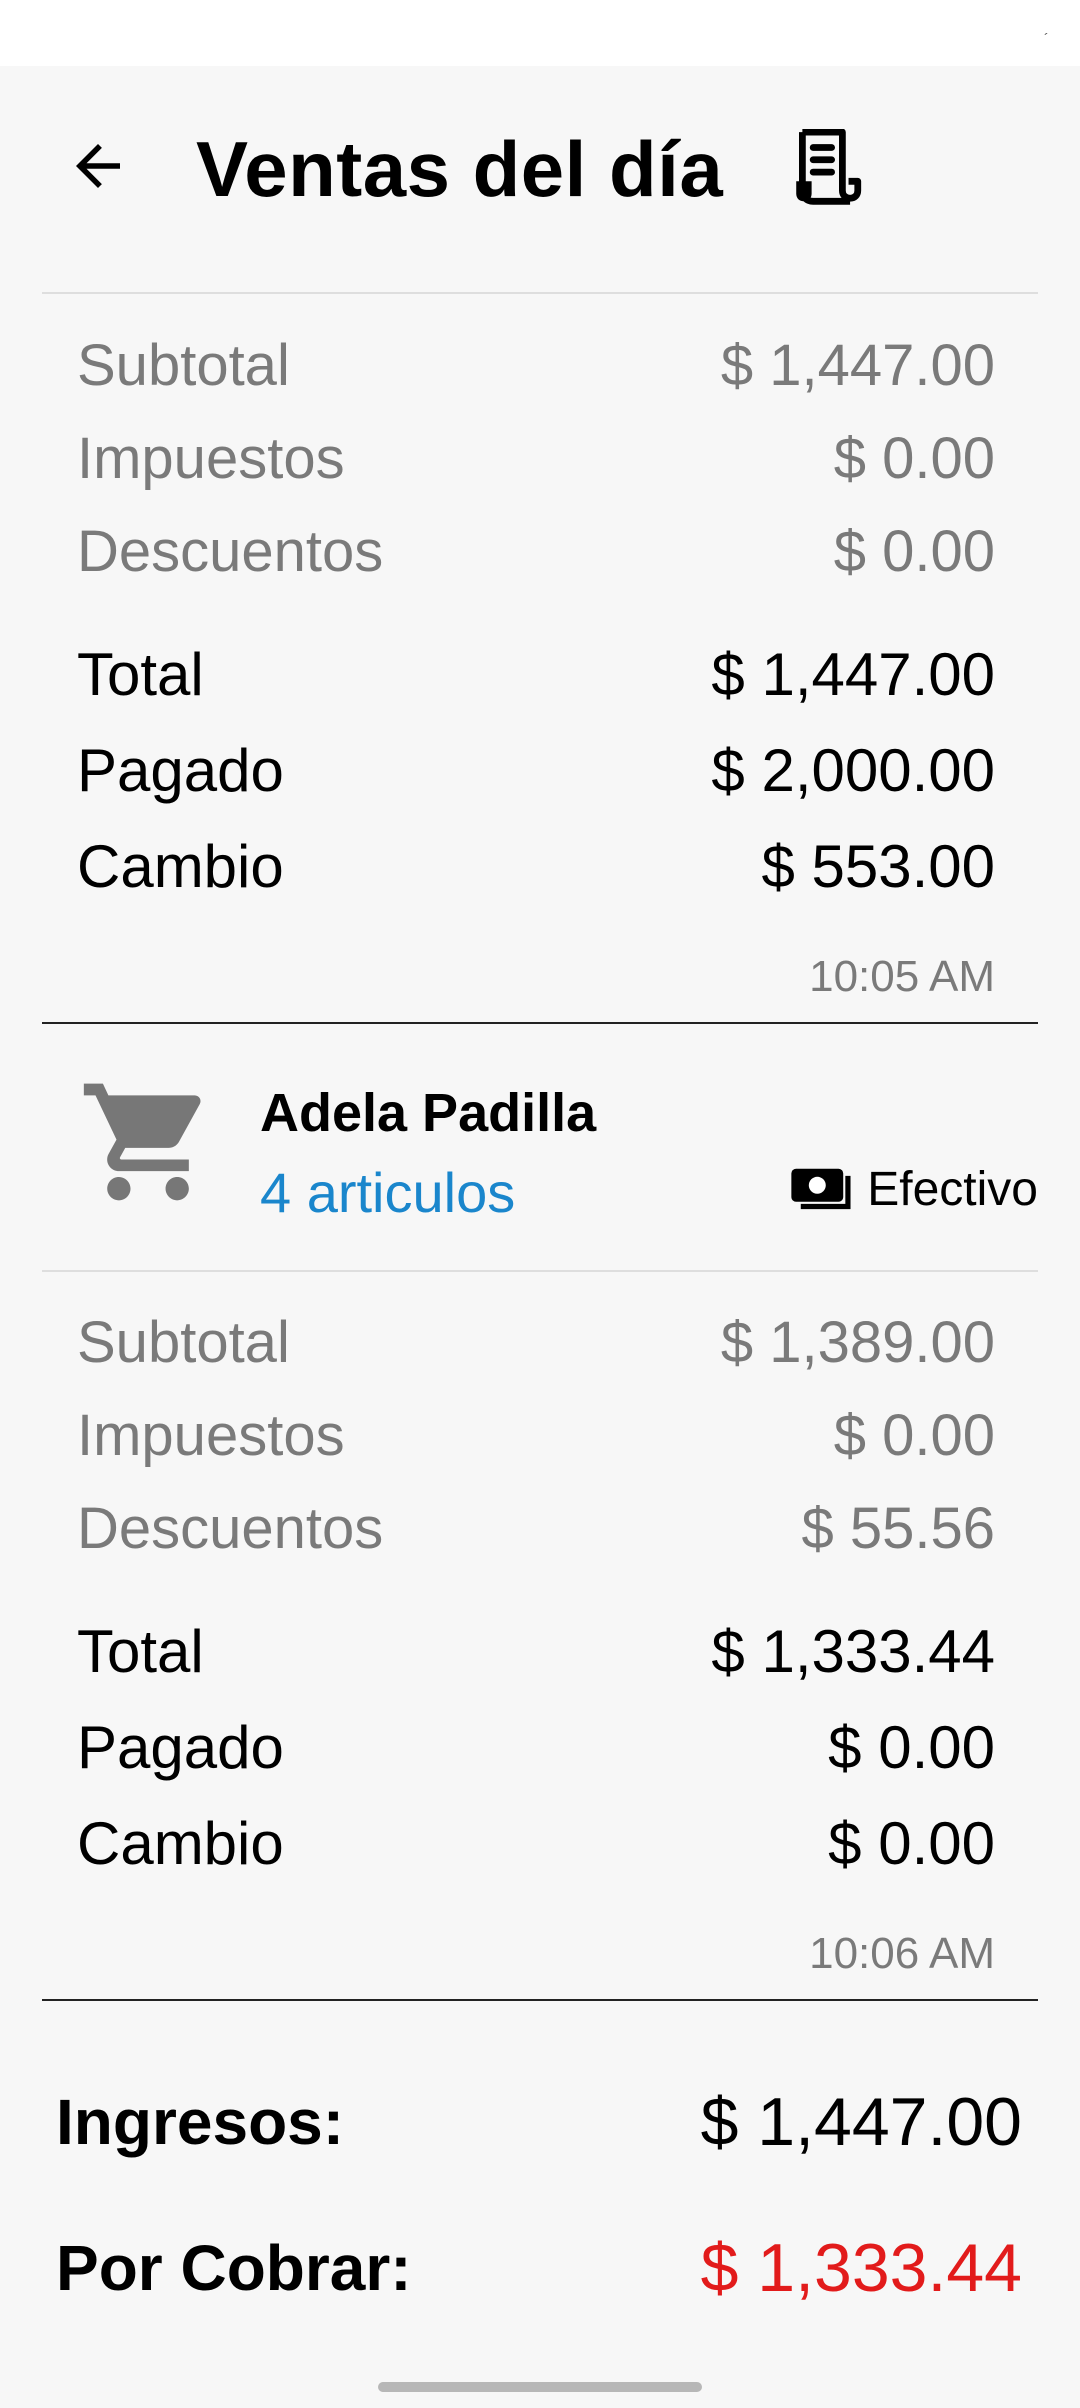  Describe the element at coordinates (234, 2268) in the screenshot. I see `pending-label: Por Cobrar:` at that location.